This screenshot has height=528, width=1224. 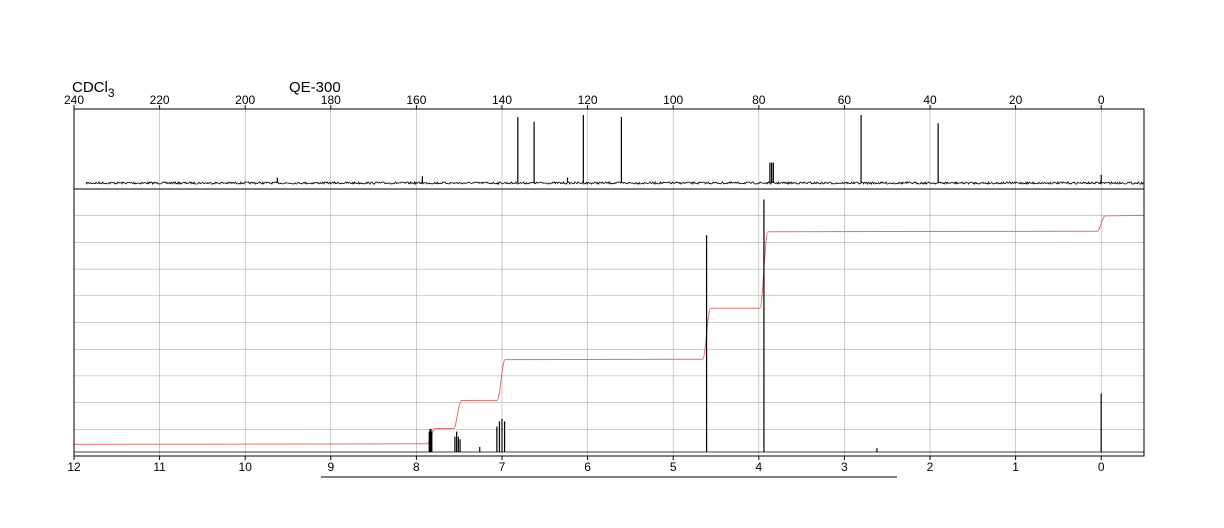 What do you see at coordinates (759, 100) in the screenshot?
I see `carbon-tick-label: 80` at bounding box center [759, 100].